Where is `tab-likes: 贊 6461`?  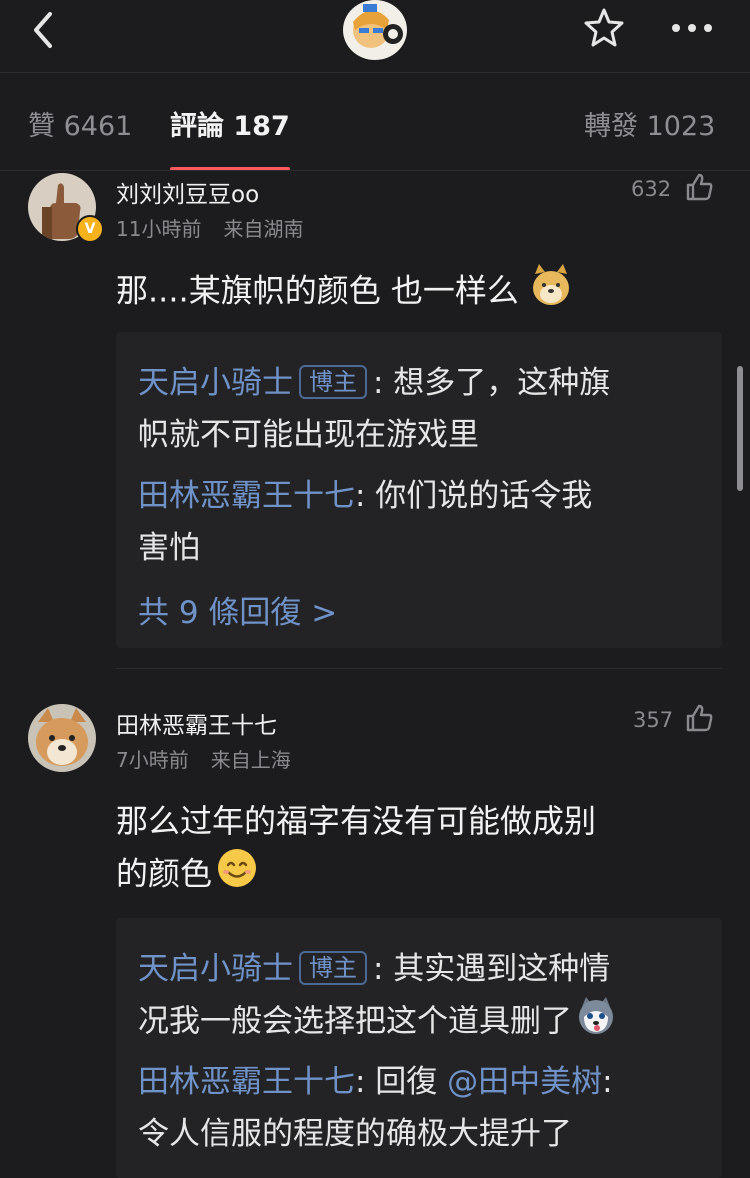
tab-likes: 贊 6461 is located at coordinates (80, 123).